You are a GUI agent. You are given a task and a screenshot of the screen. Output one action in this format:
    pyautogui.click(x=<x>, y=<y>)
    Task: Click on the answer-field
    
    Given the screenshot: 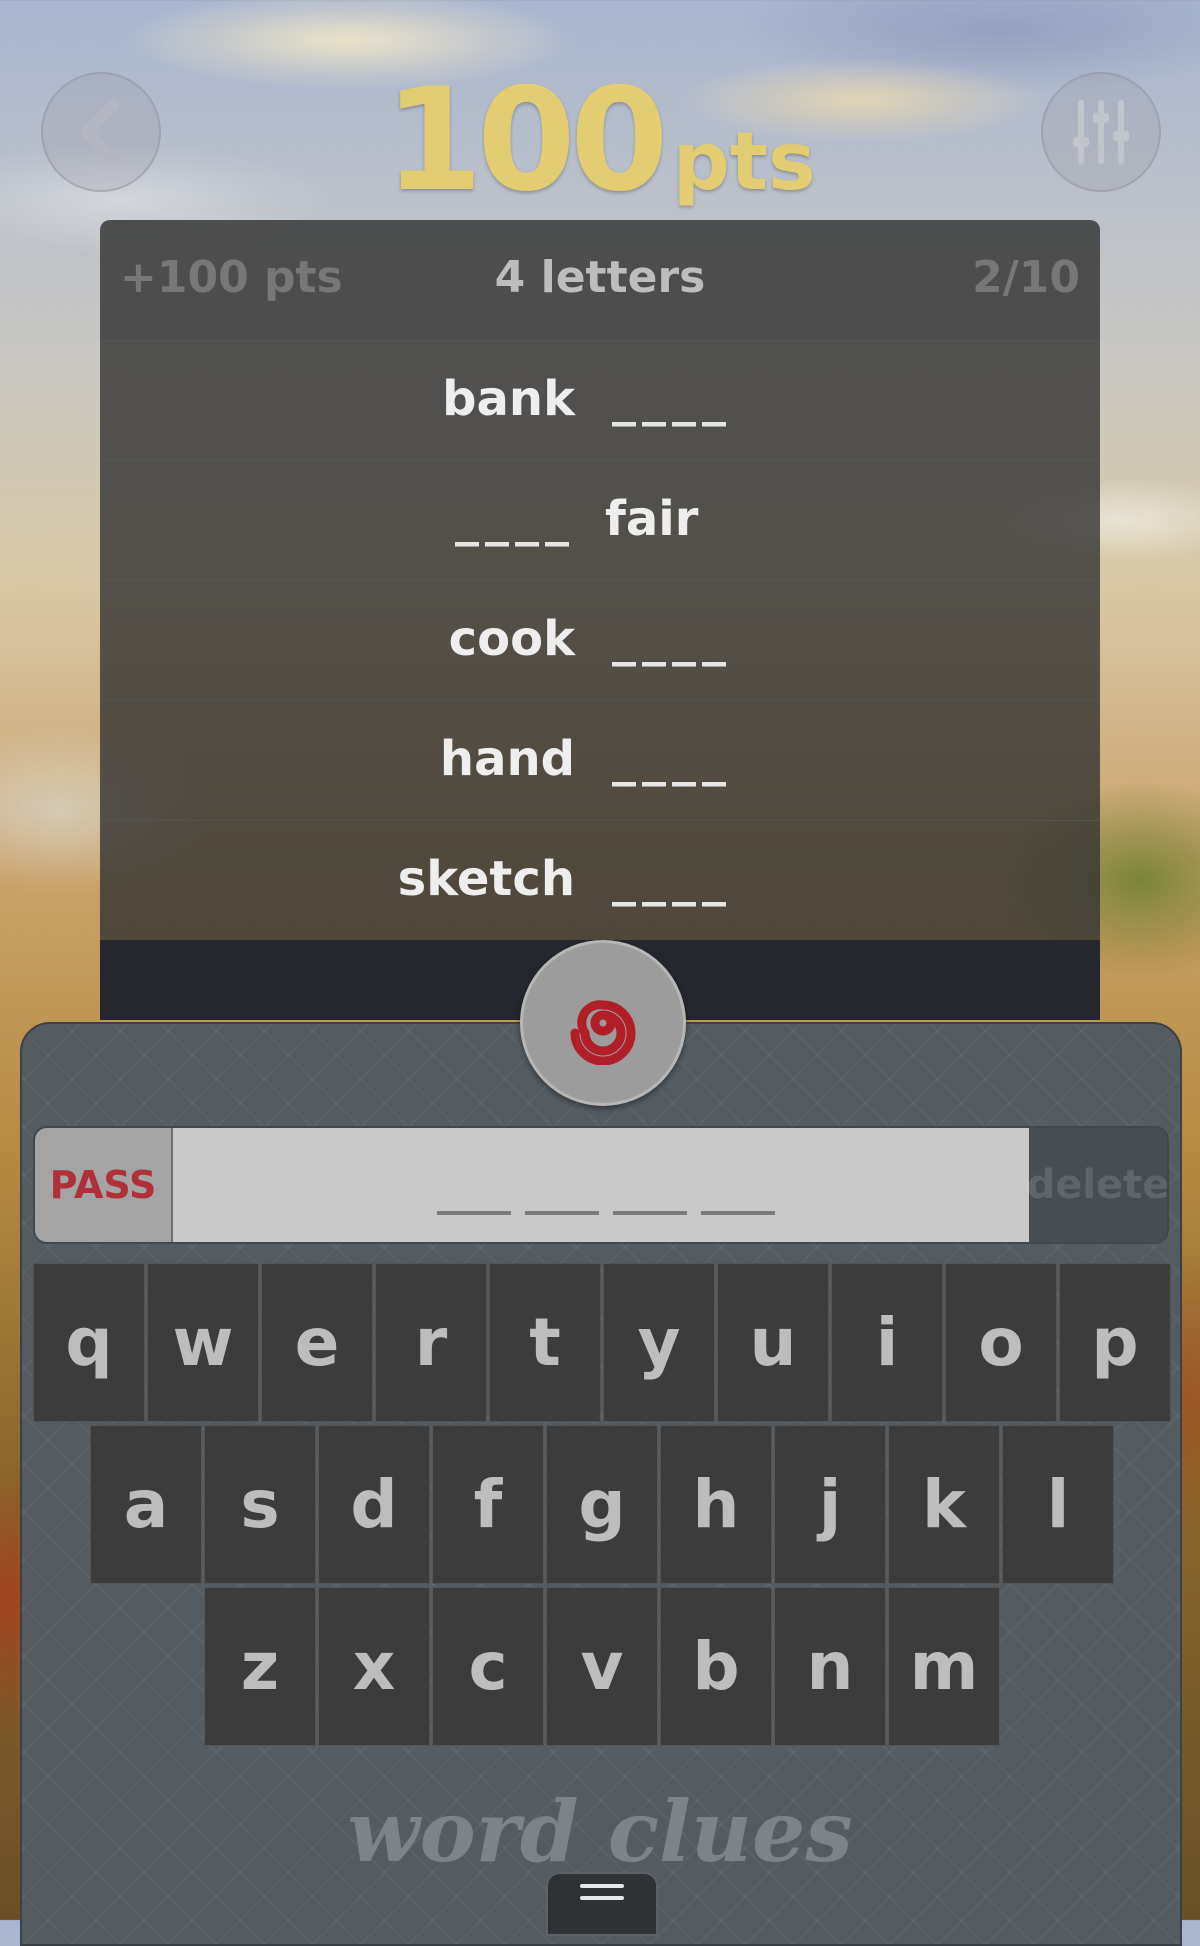 What is the action you would take?
    pyautogui.click(x=601, y=1185)
    